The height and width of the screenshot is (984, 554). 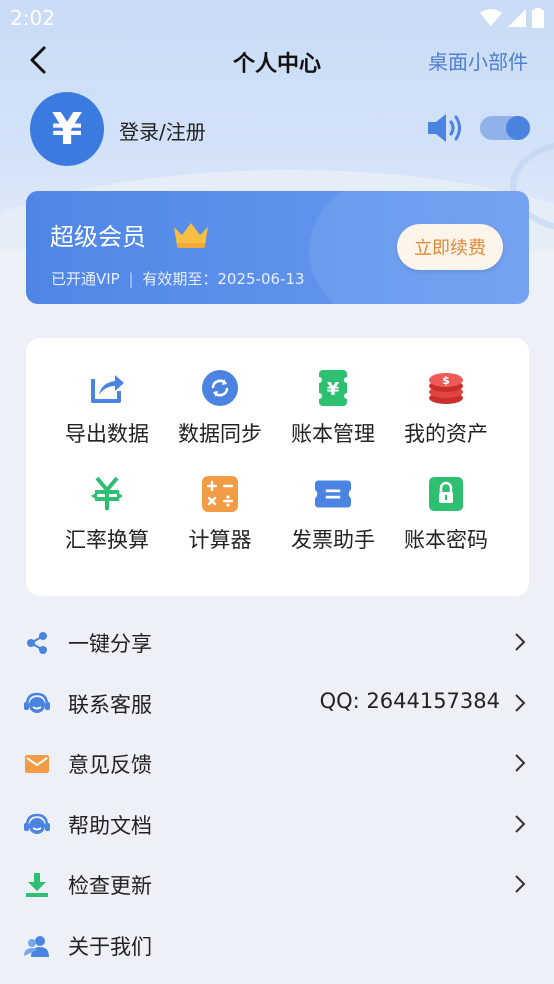 What do you see at coordinates (446, 415) in the screenshot?
I see `grid-item-assets: $ 我的资产` at bounding box center [446, 415].